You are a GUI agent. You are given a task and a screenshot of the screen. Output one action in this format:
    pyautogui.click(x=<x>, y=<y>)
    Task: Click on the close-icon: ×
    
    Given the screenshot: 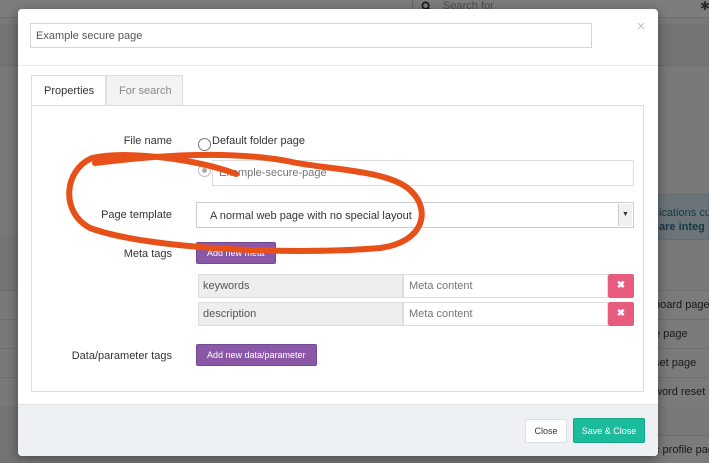 What is the action you would take?
    pyautogui.click(x=641, y=26)
    